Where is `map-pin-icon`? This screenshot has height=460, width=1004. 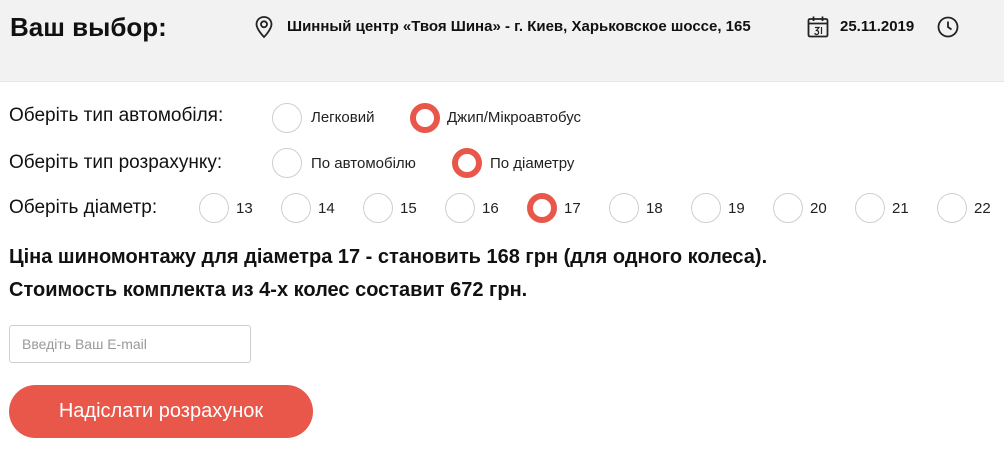
map-pin-icon is located at coordinates (264, 27).